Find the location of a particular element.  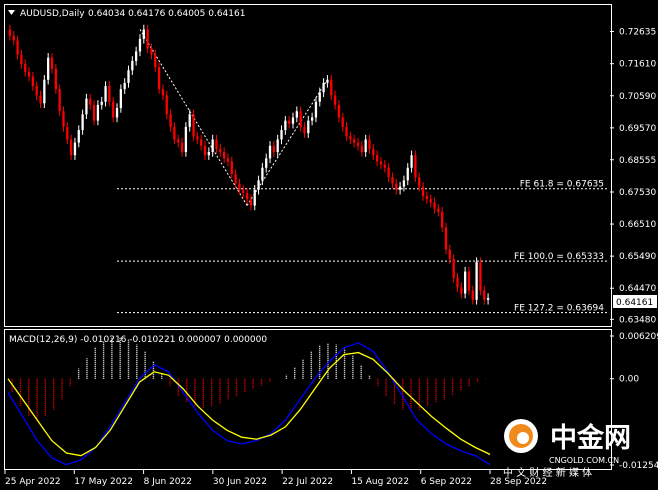

macd-tick-label: 0.006209 is located at coordinates (638, 337).